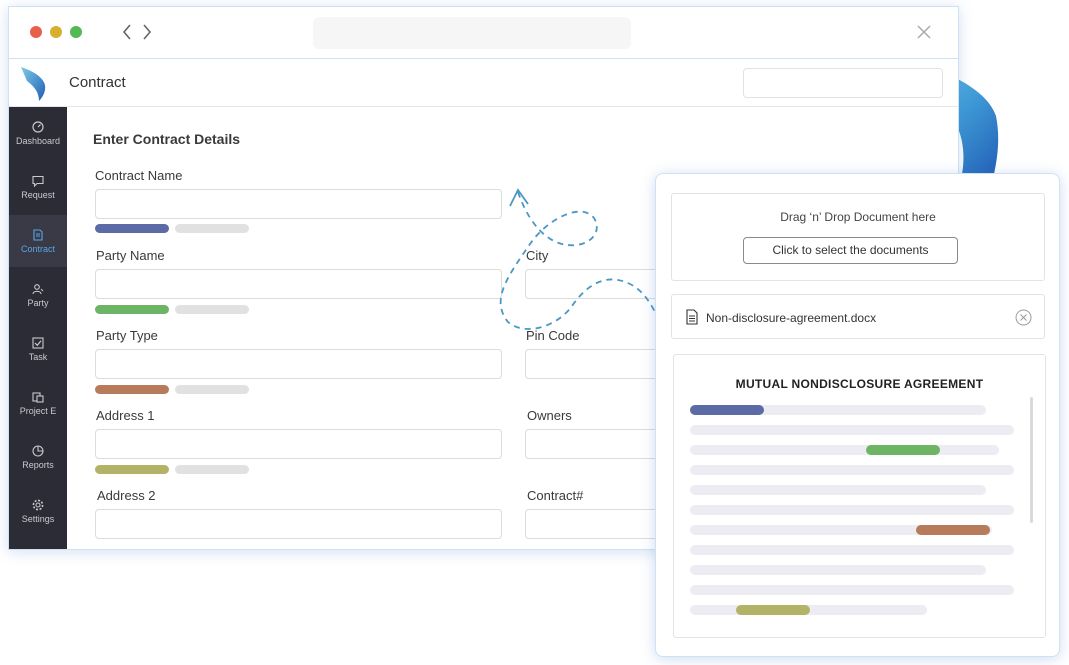  I want to click on minimize-dot, so click(56, 32).